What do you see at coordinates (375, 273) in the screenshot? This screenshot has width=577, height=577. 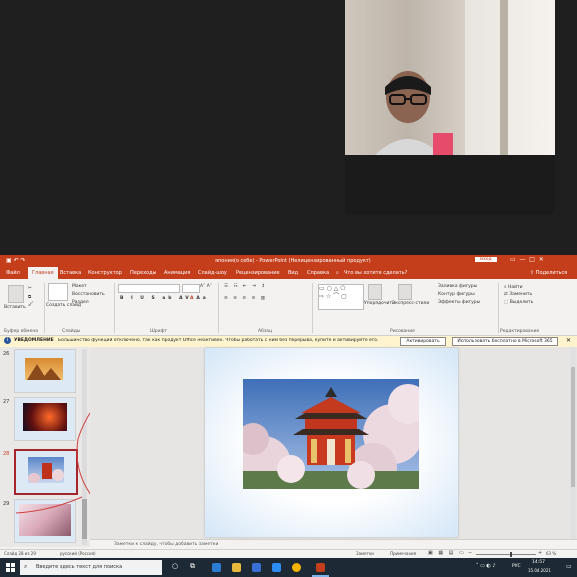 I see `tell-me-input: Что вы хотите сделать?` at bounding box center [375, 273].